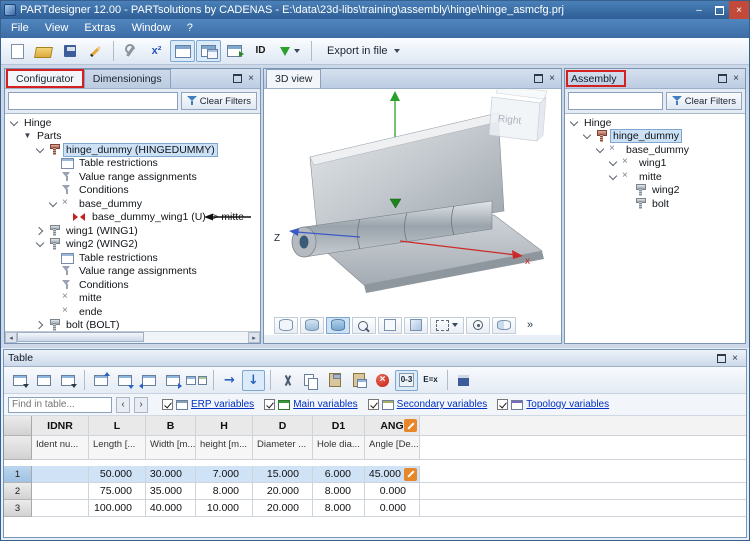 The height and width of the screenshot is (541, 750). What do you see at coordinates (124, 380) in the screenshot?
I see `row-below-button` at bounding box center [124, 380].